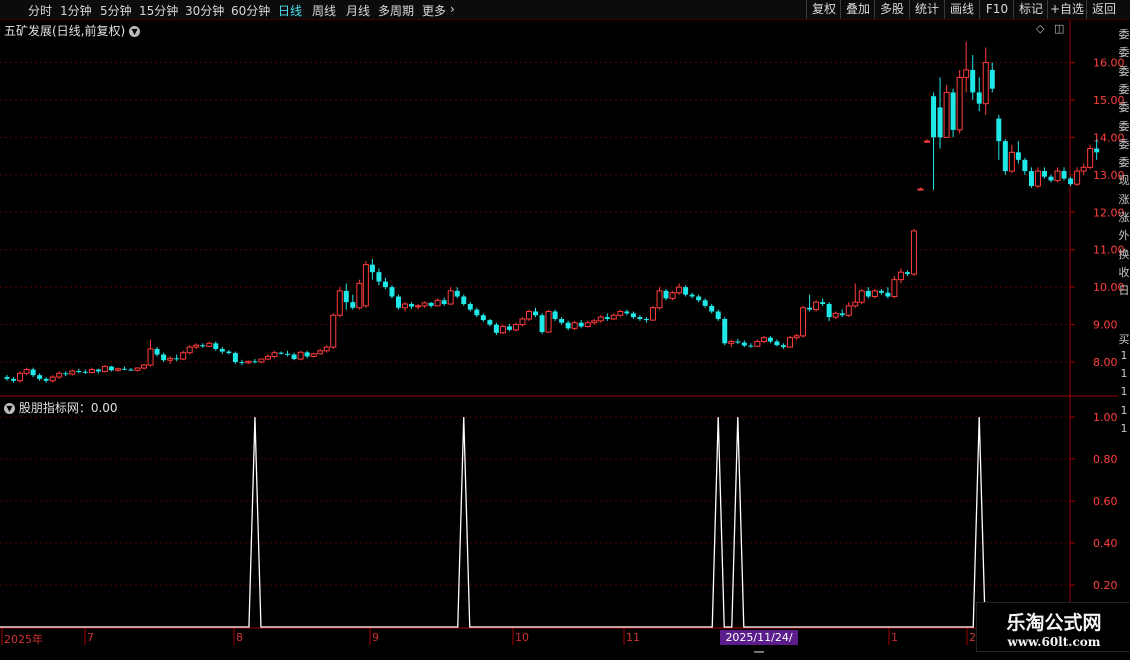 Image resolution: width=1130 pixels, height=660 pixels. I want to click on watermark: 乐淘公式网 www.60lt.com, so click(1053, 627).